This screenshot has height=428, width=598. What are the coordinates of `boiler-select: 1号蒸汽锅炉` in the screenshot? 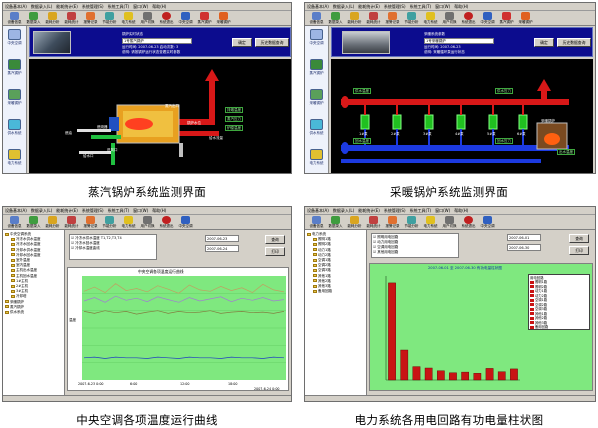 It's located at (157, 41).